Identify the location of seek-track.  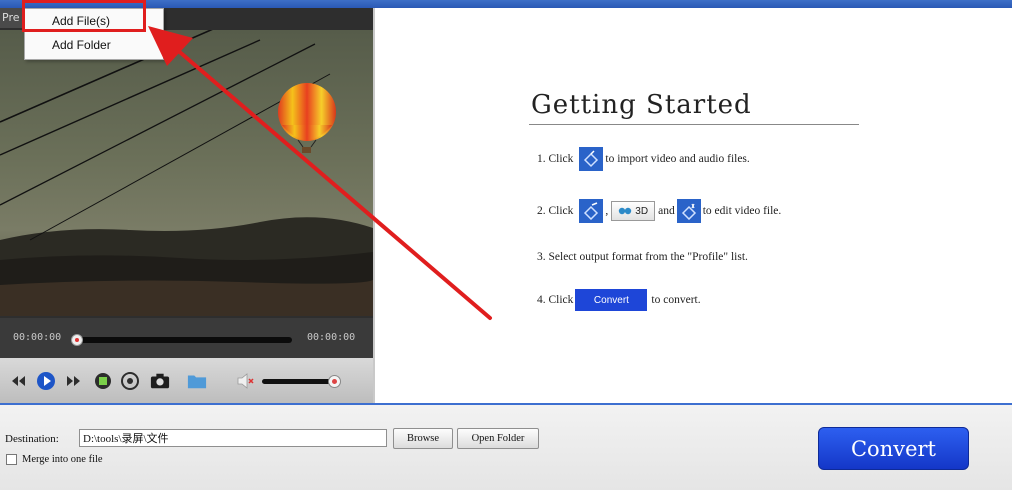
(186, 340).